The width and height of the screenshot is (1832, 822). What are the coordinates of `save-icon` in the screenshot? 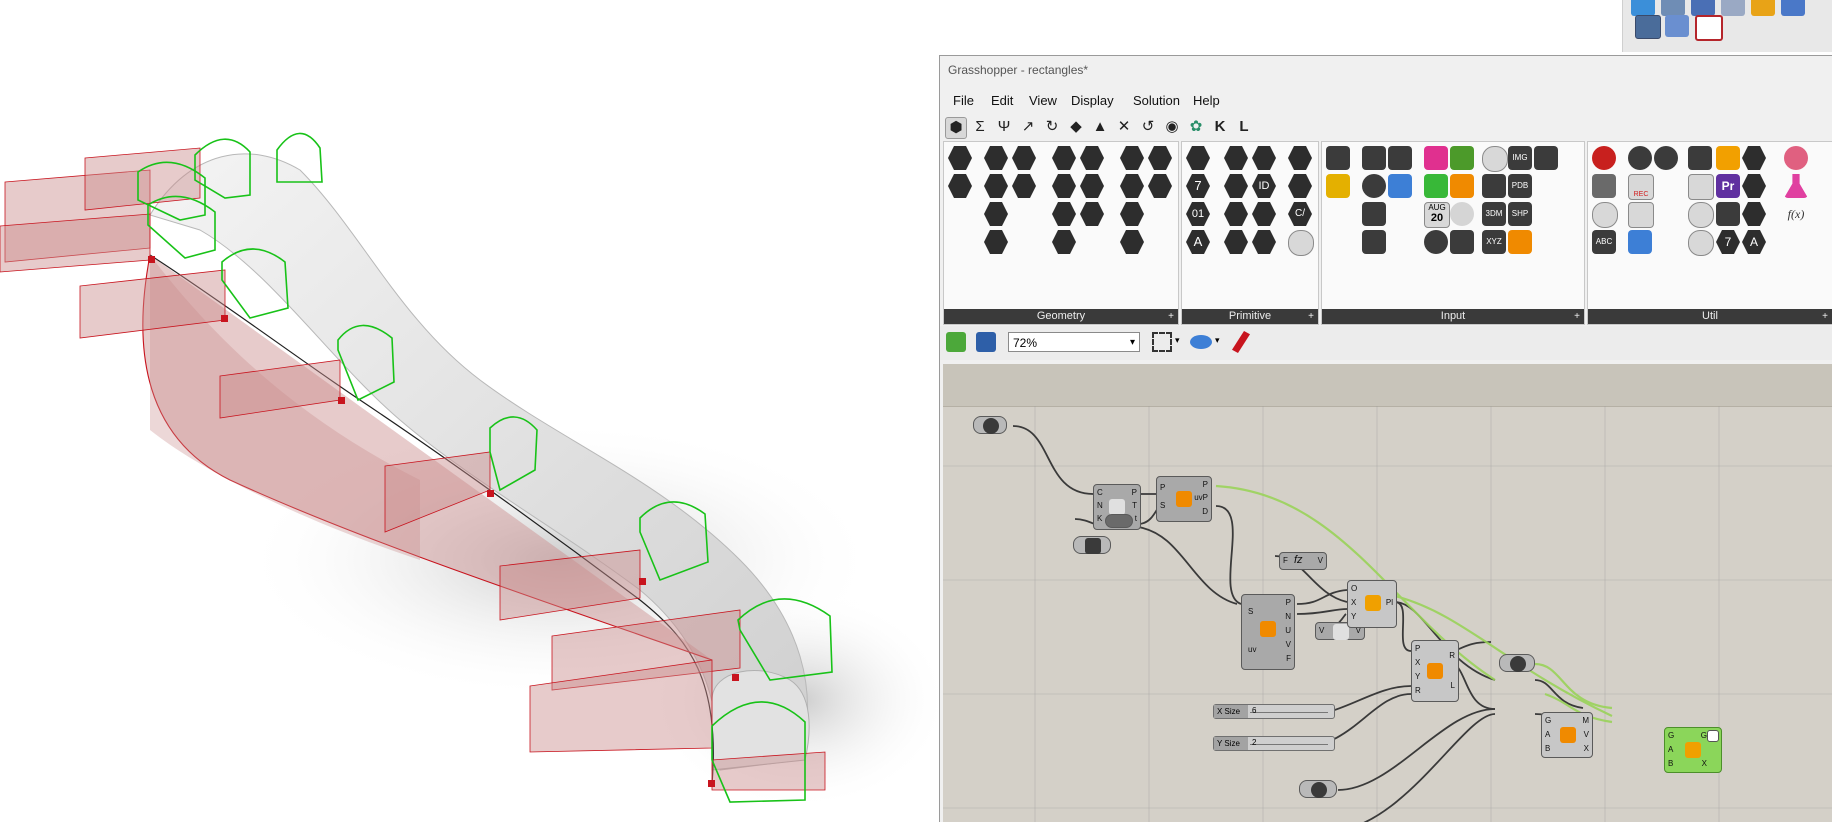 It's located at (986, 342).